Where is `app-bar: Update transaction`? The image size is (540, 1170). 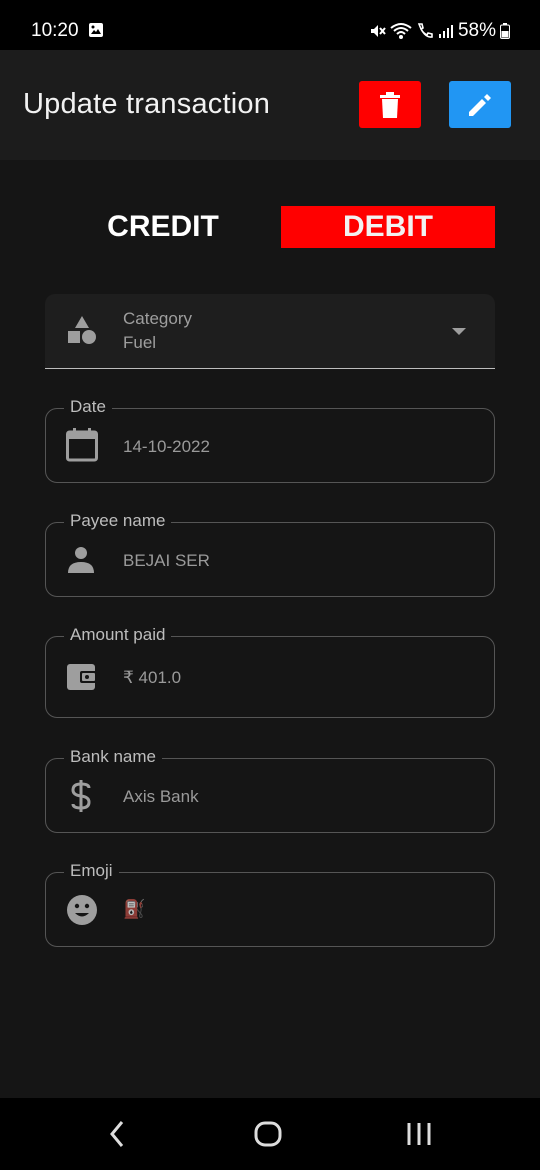 app-bar: Update transaction is located at coordinates (270, 105).